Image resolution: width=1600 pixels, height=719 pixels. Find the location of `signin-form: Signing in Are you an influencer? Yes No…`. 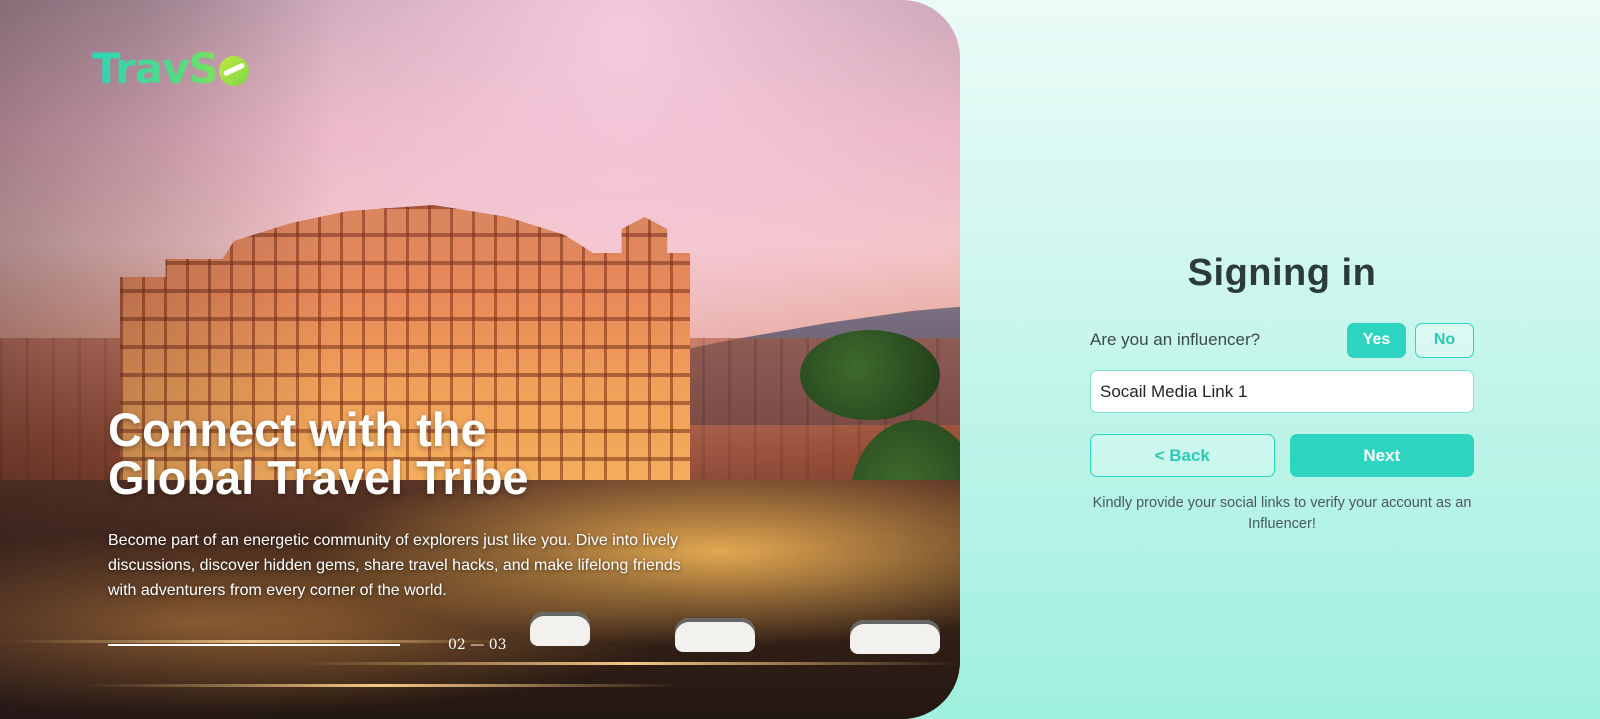

signin-form: Signing in Are you an influencer? Yes No… is located at coordinates (1282, 391).